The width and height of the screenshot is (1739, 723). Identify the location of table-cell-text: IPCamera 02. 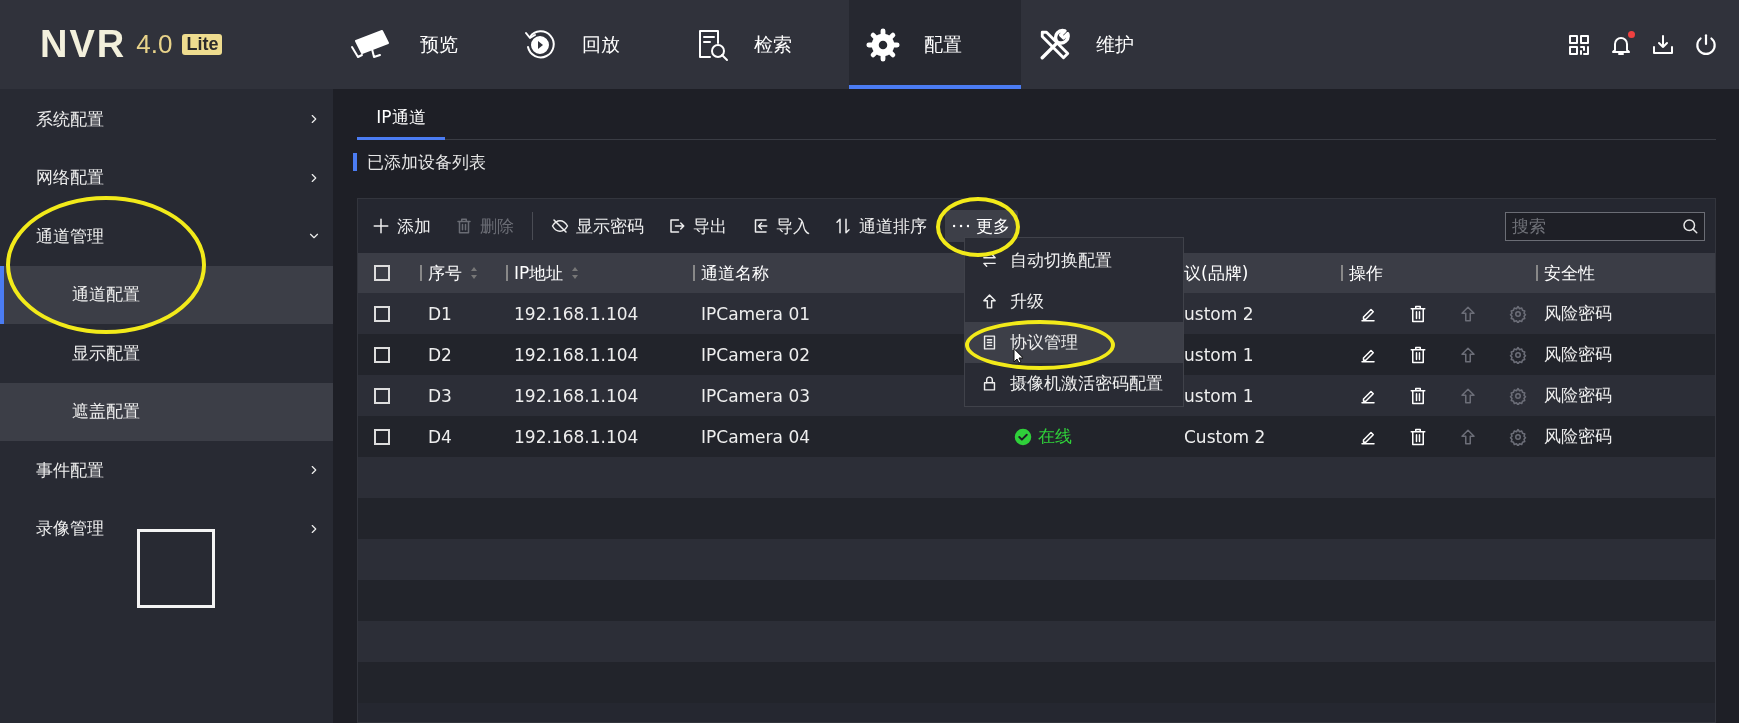
(756, 354).